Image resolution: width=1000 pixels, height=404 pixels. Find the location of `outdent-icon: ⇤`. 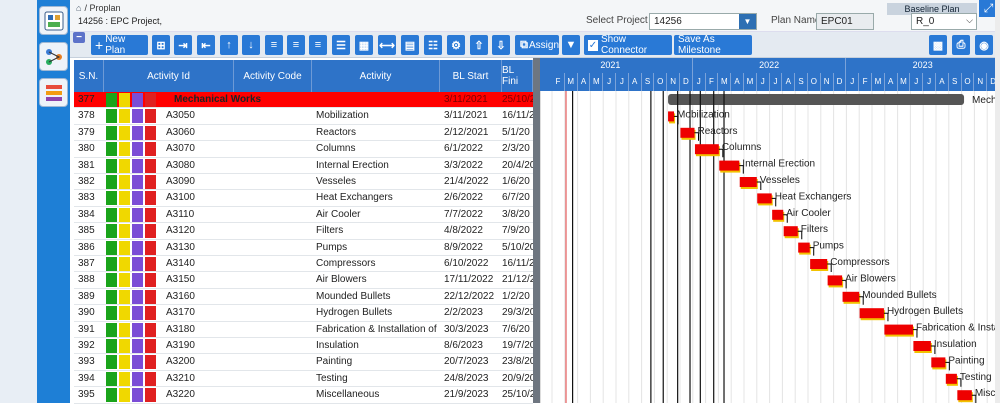

outdent-icon: ⇤ is located at coordinates (206, 45).